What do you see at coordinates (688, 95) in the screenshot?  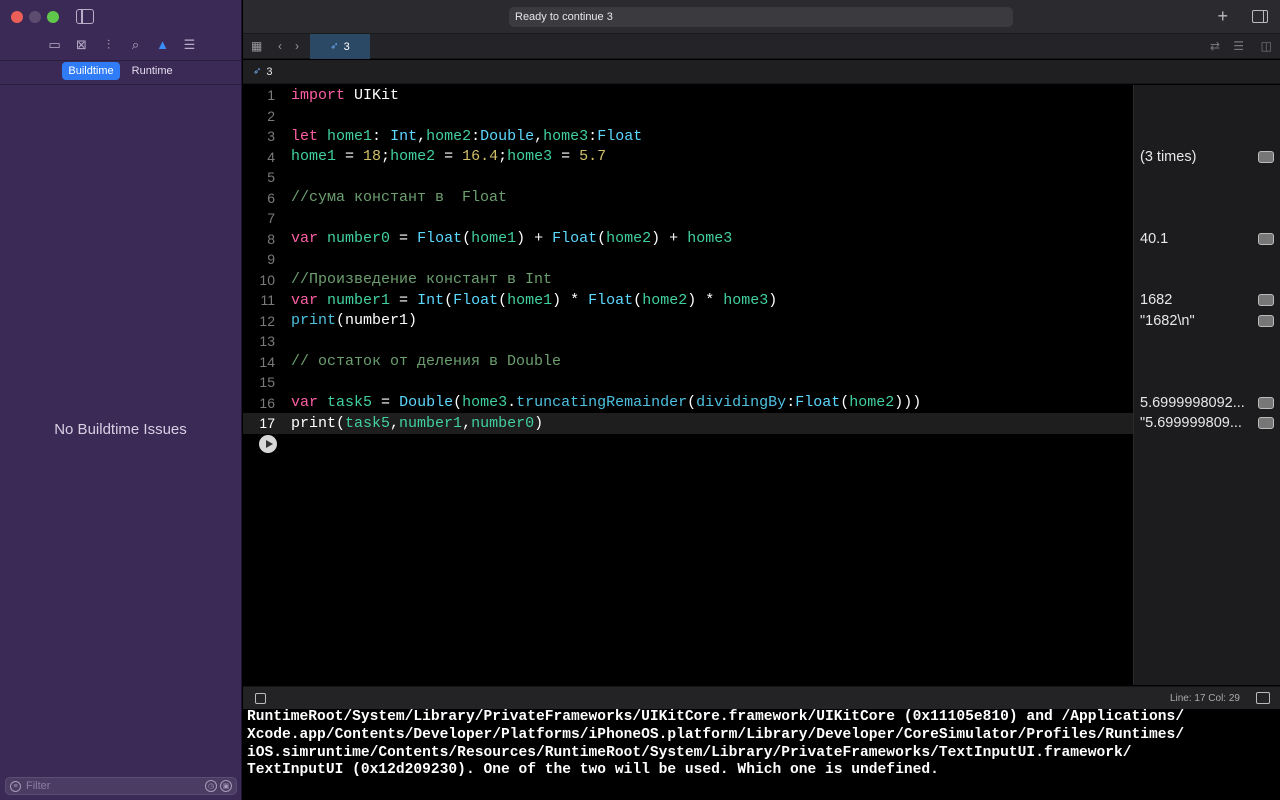 I see `code-line: 1 import UIKit` at bounding box center [688, 95].